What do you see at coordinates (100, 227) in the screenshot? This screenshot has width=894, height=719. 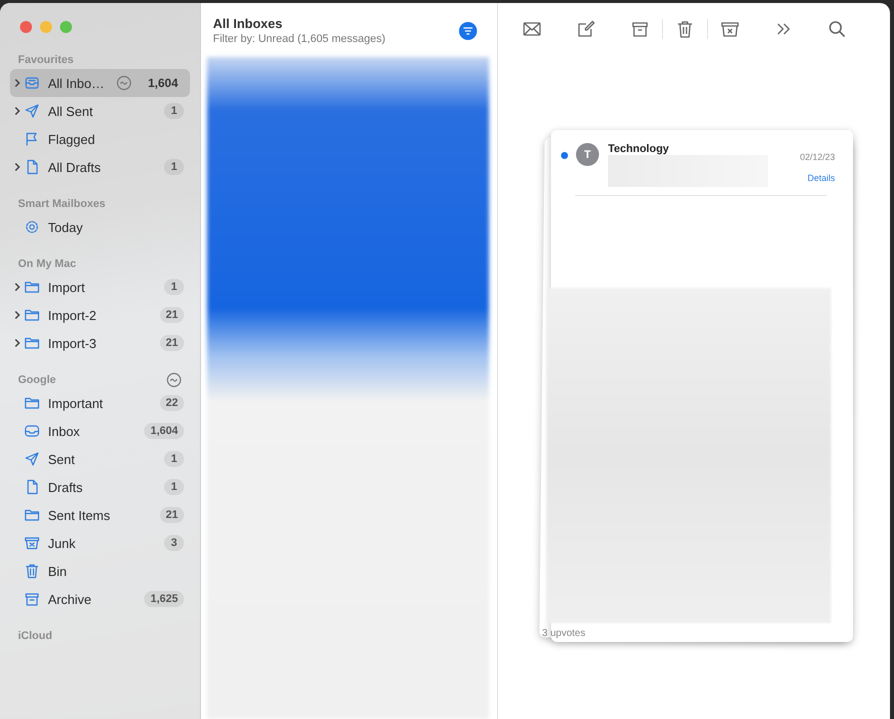 I see `mailbox-item: Today` at bounding box center [100, 227].